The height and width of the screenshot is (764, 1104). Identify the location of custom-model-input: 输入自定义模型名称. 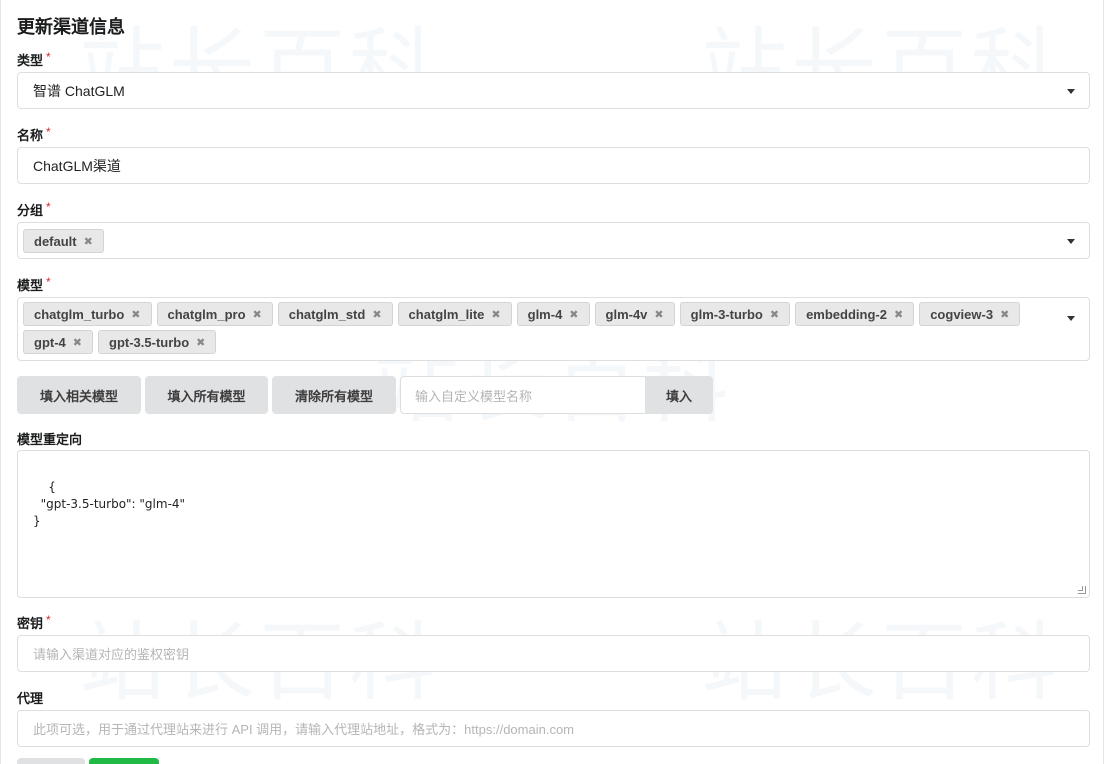
(522, 395).